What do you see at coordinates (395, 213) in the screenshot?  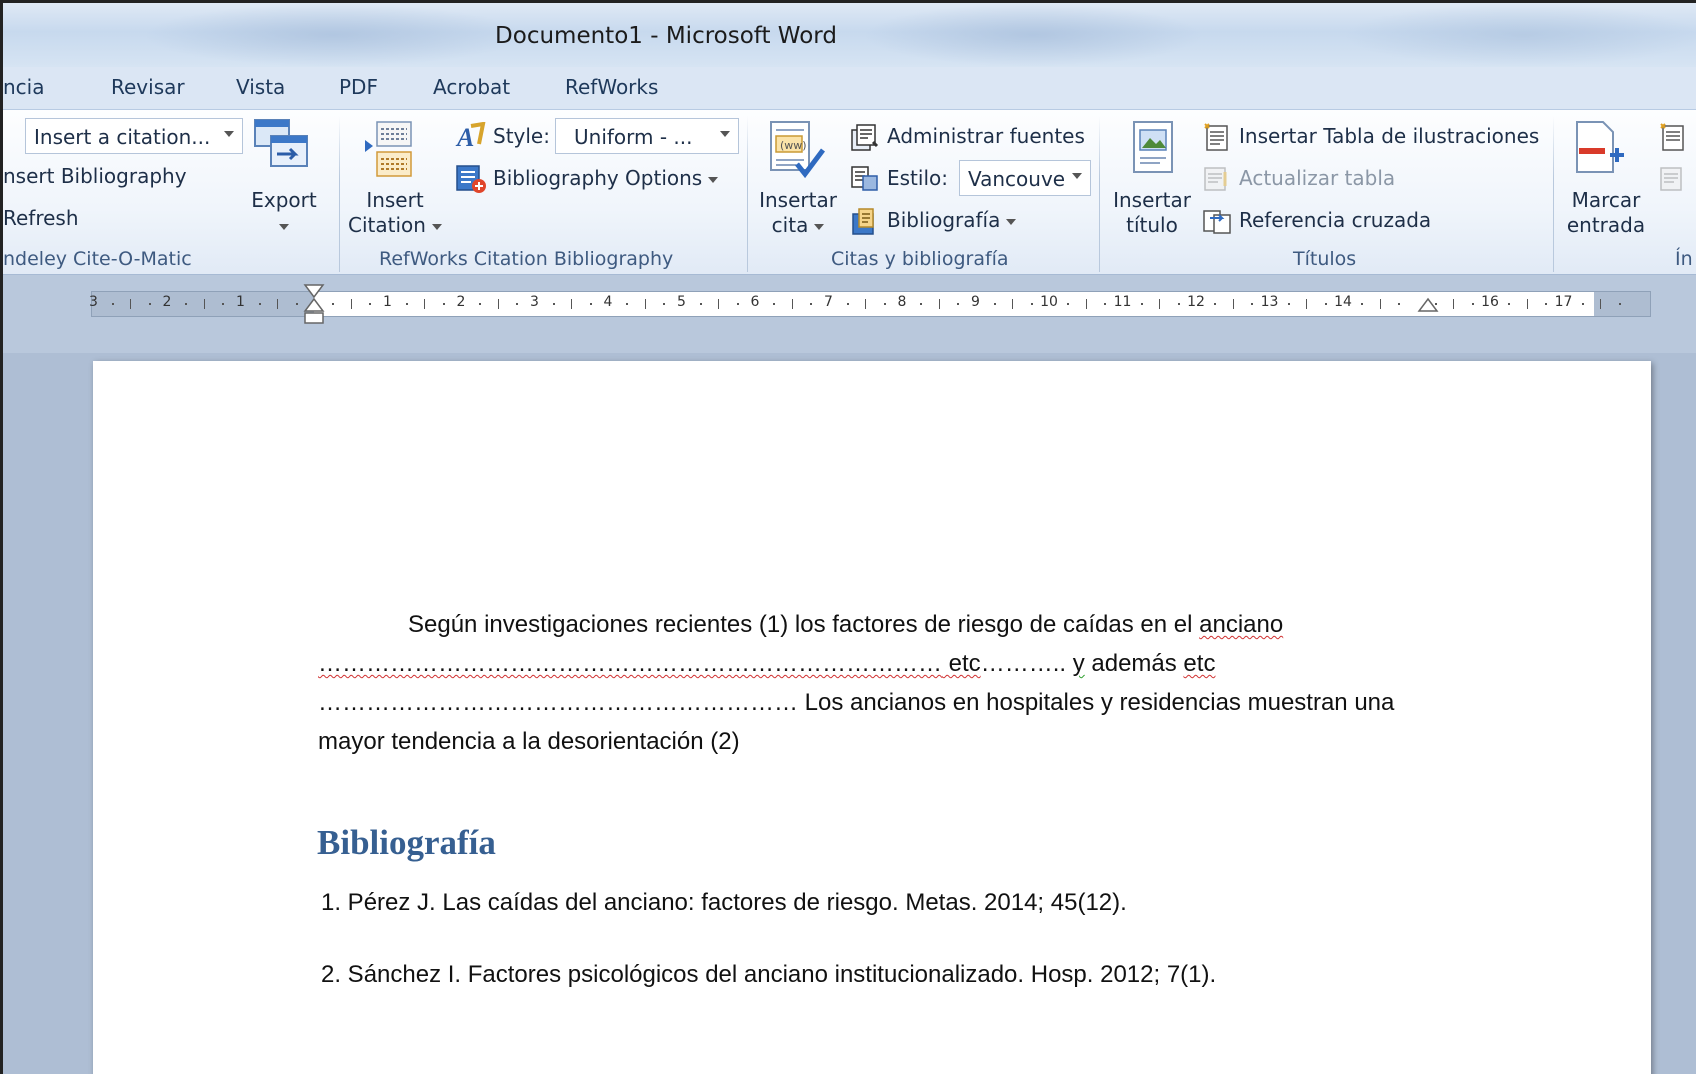 I see `insert-citation-button: Insert Citation` at bounding box center [395, 213].